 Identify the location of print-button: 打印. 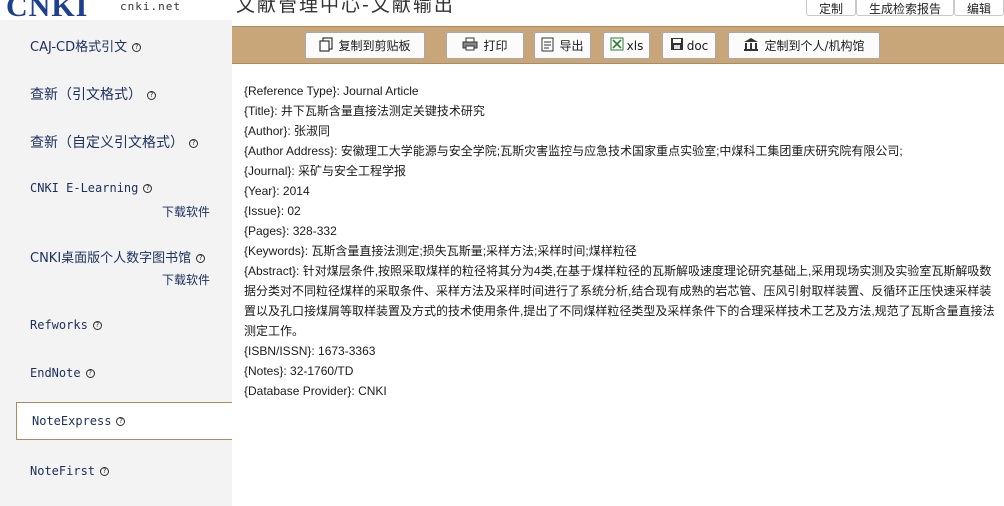
(485, 45).